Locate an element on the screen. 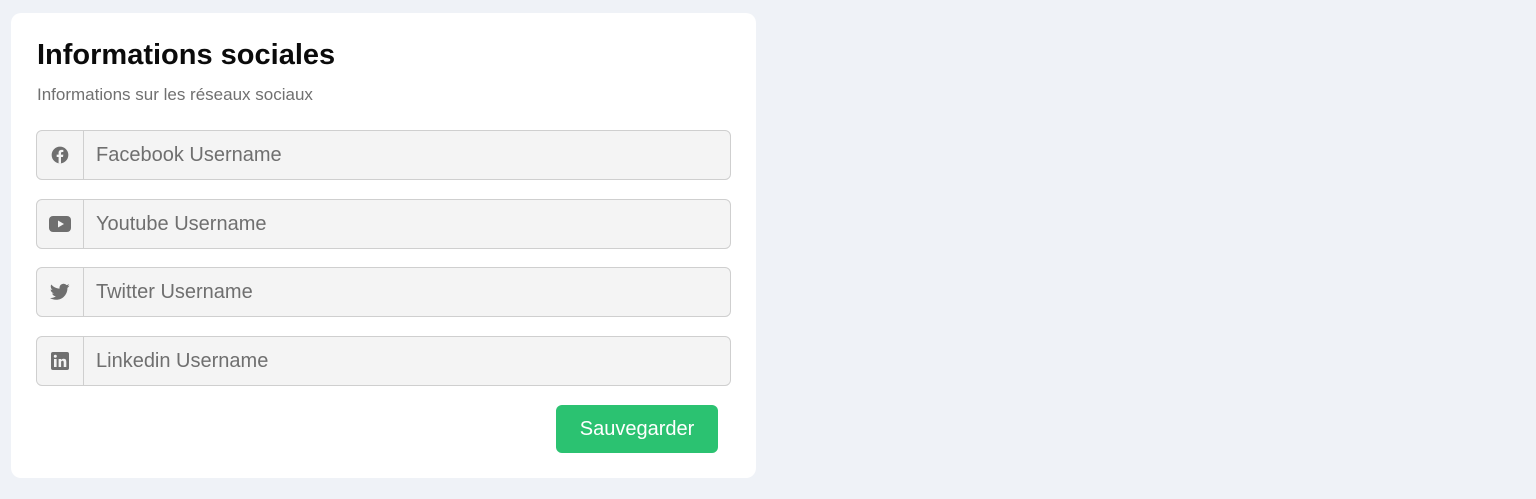 The image size is (1536, 499). twitter-icon-addon is located at coordinates (60, 292).